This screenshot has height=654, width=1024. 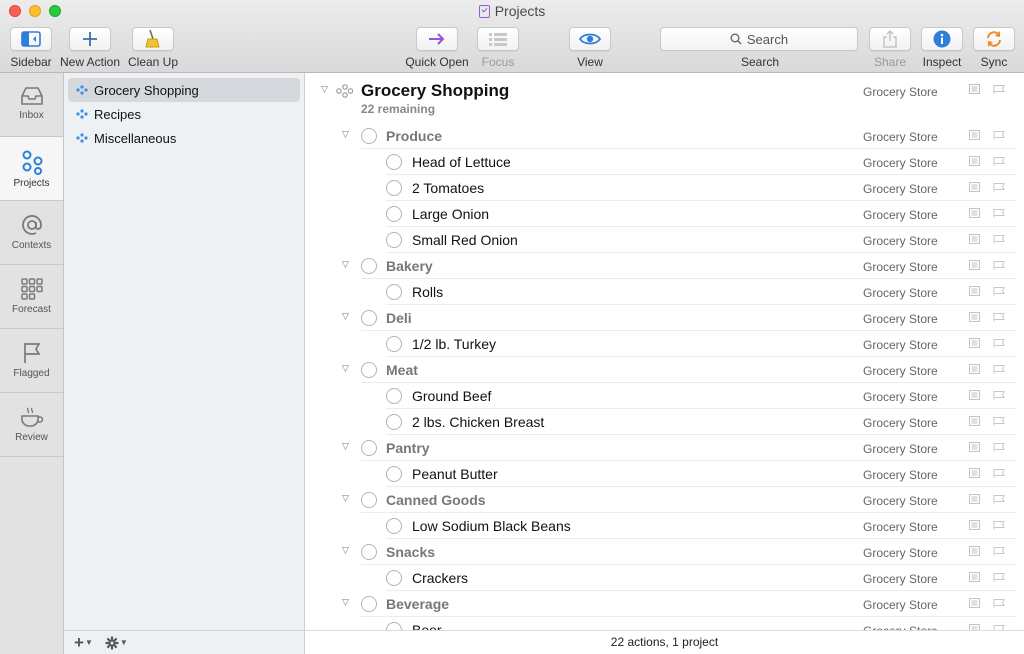 I want to click on group-title: Meat, so click(x=402, y=370).